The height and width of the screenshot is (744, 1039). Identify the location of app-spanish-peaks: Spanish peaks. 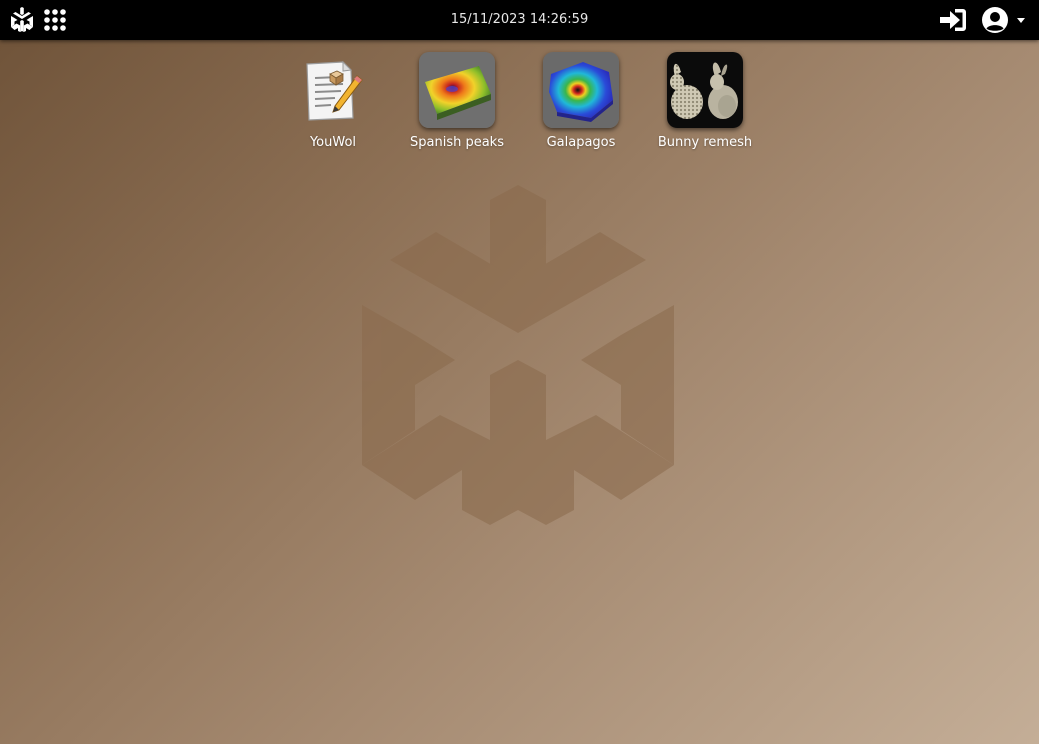
(457, 101).